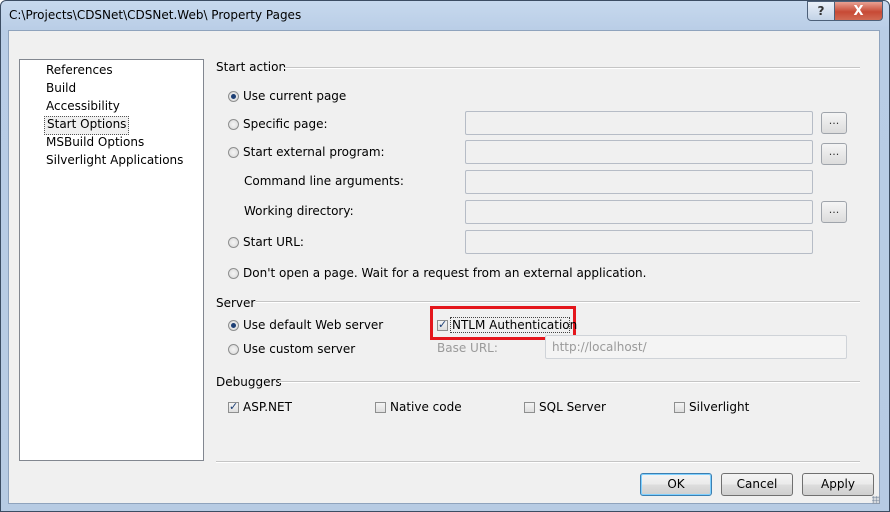 Image resolution: width=890 pixels, height=512 pixels. What do you see at coordinates (233, 242) in the screenshot?
I see `start-url-radio` at bounding box center [233, 242].